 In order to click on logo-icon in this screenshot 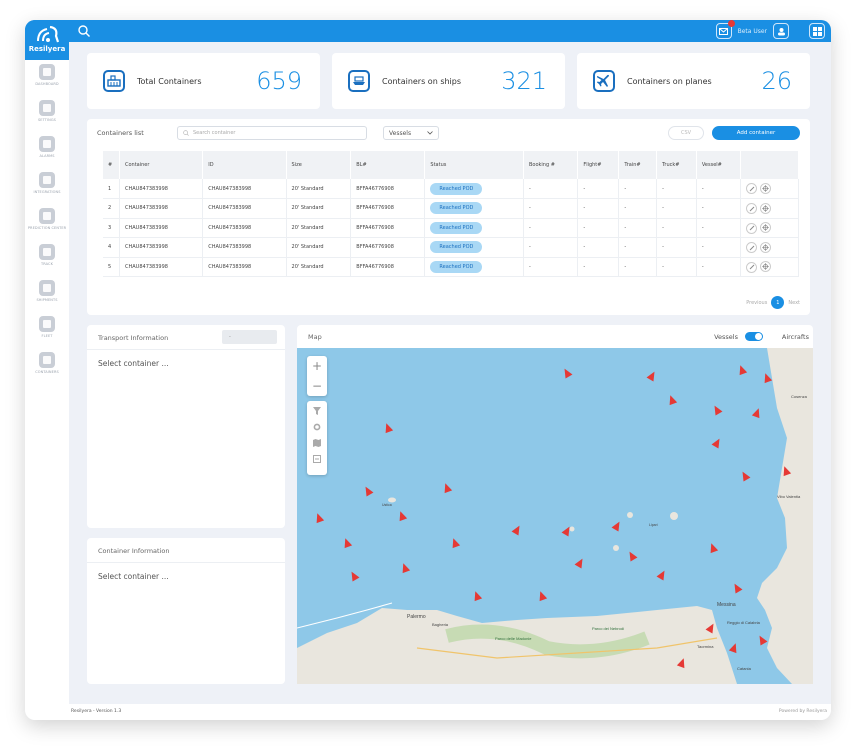, I will do `click(48, 34)`.